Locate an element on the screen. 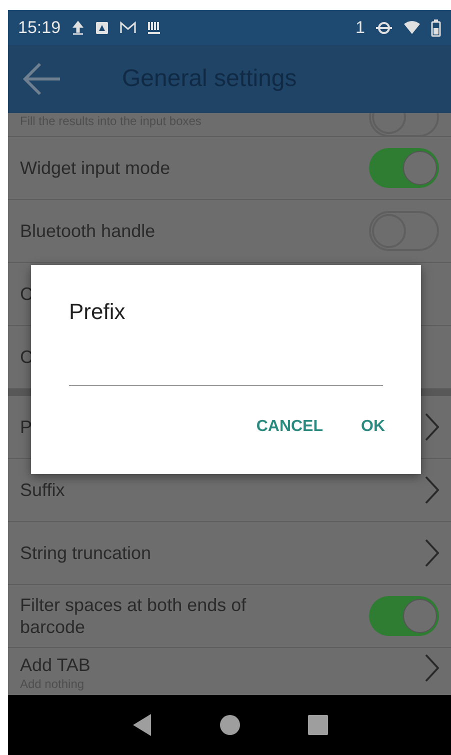 This screenshot has width=451, height=755. sim-label: 1 is located at coordinates (360, 28).